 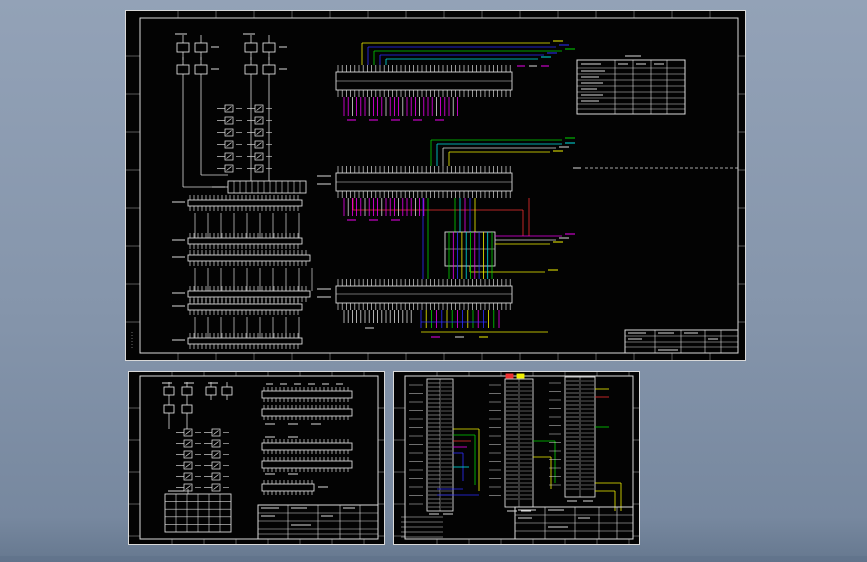 What do you see at coordinates (253, 279) in the screenshot?
I see `10` at bounding box center [253, 279].